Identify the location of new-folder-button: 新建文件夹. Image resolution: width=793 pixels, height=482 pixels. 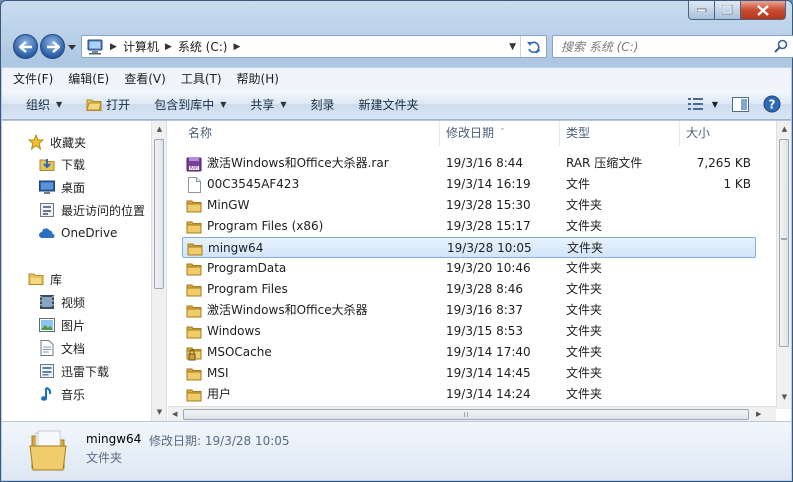
(389, 104).